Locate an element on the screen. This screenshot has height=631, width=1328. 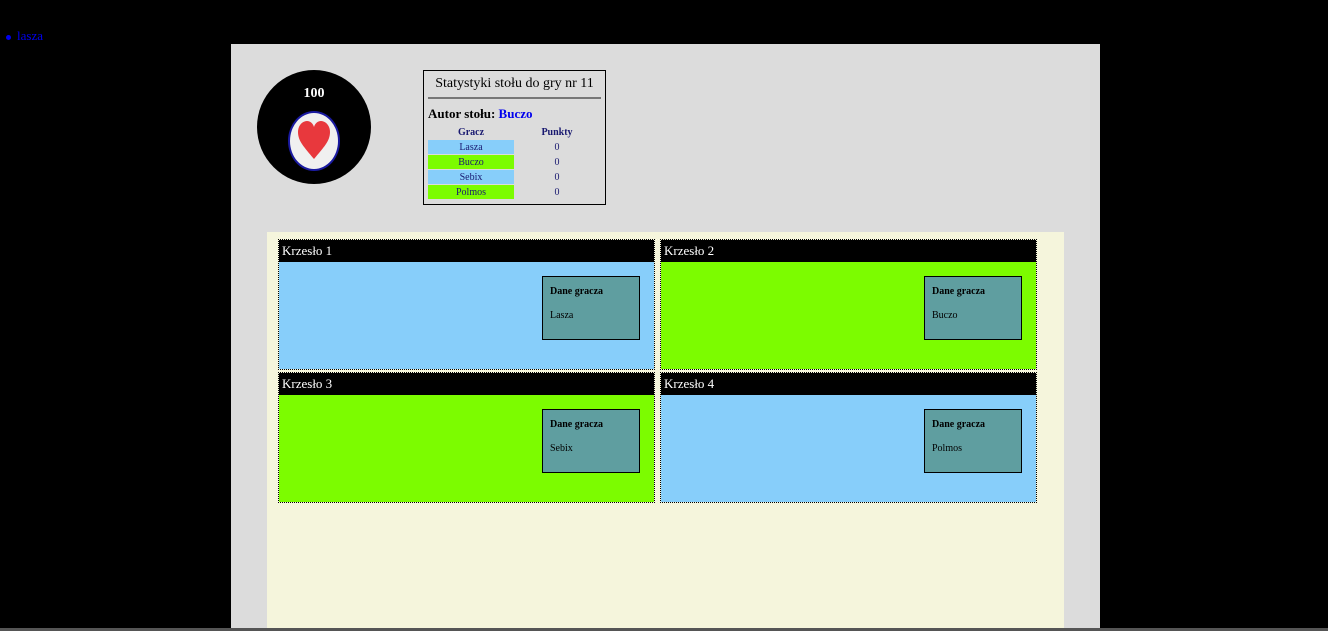
seat-body: Dane gracza Sebix is located at coordinates (466, 448).